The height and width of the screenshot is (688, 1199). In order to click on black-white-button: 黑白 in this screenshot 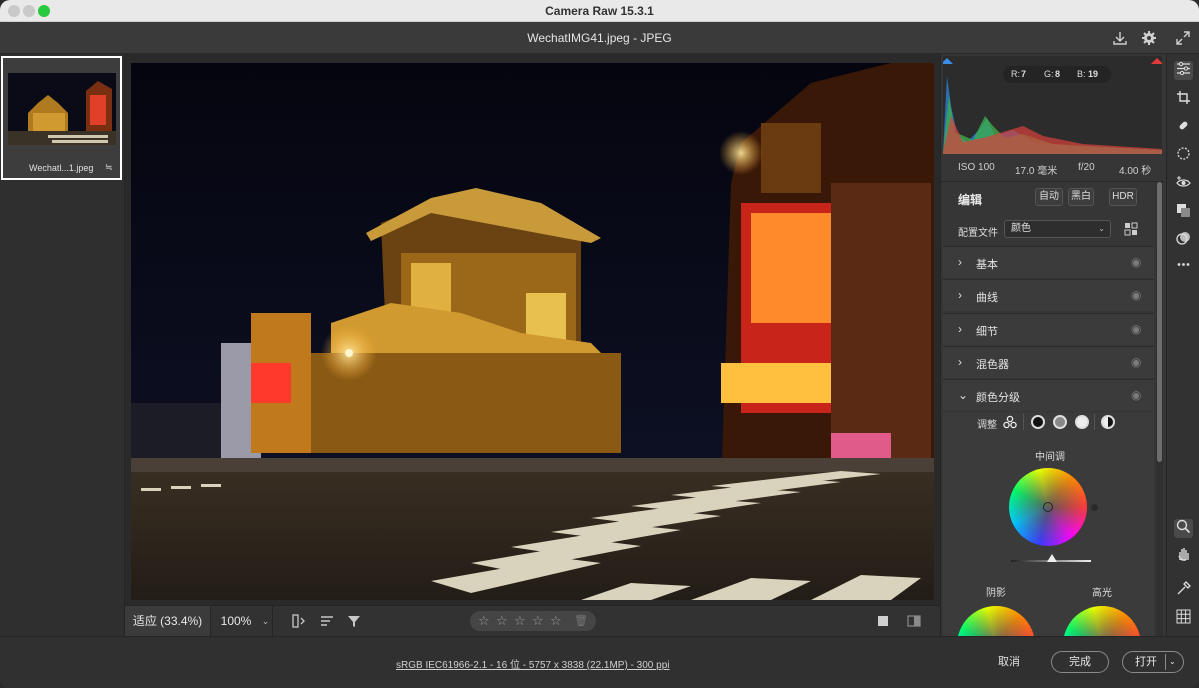, I will do `click(1081, 197)`.